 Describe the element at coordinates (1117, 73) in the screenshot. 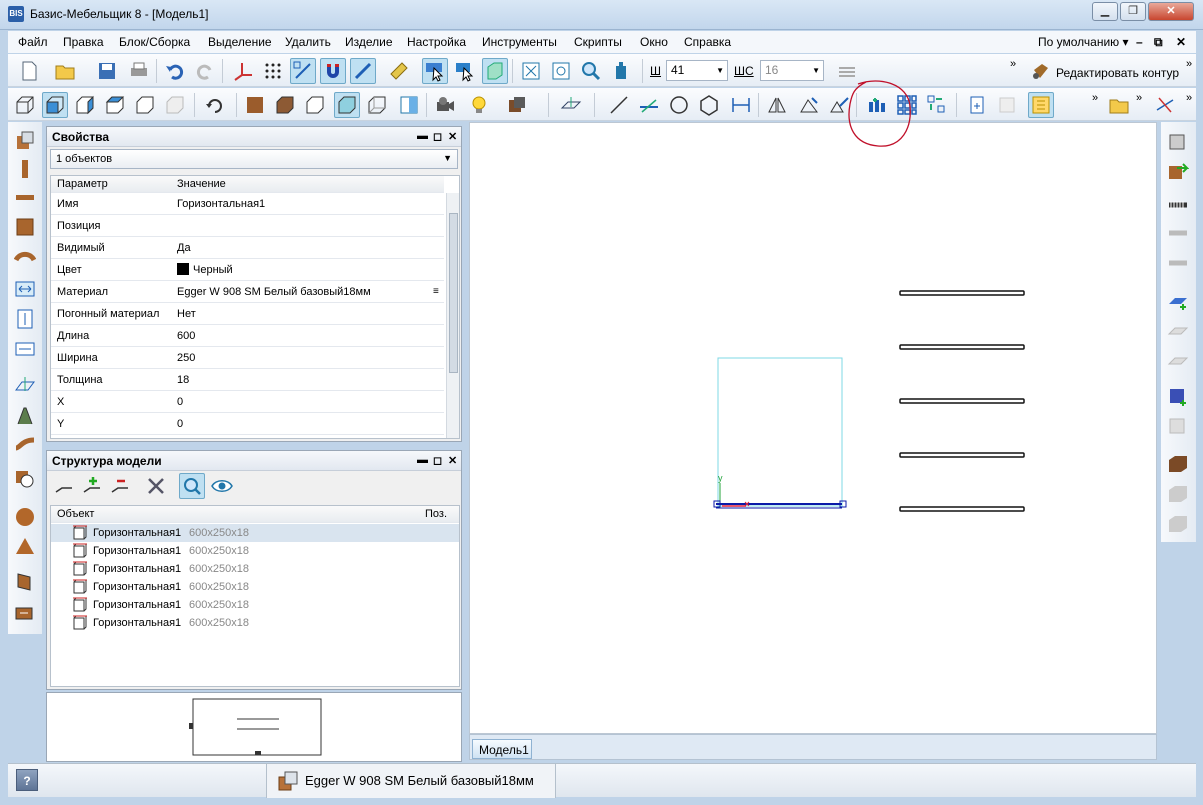

I see `edit-contour-label: Редактировать контур` at that location.